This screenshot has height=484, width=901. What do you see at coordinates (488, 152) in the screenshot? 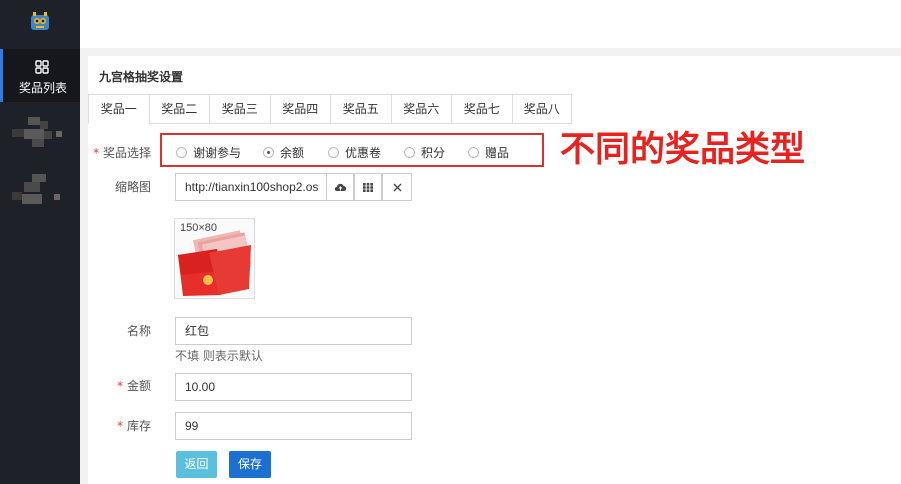
I see `radio-gift: 赠品` at bounding box center [488, 152].